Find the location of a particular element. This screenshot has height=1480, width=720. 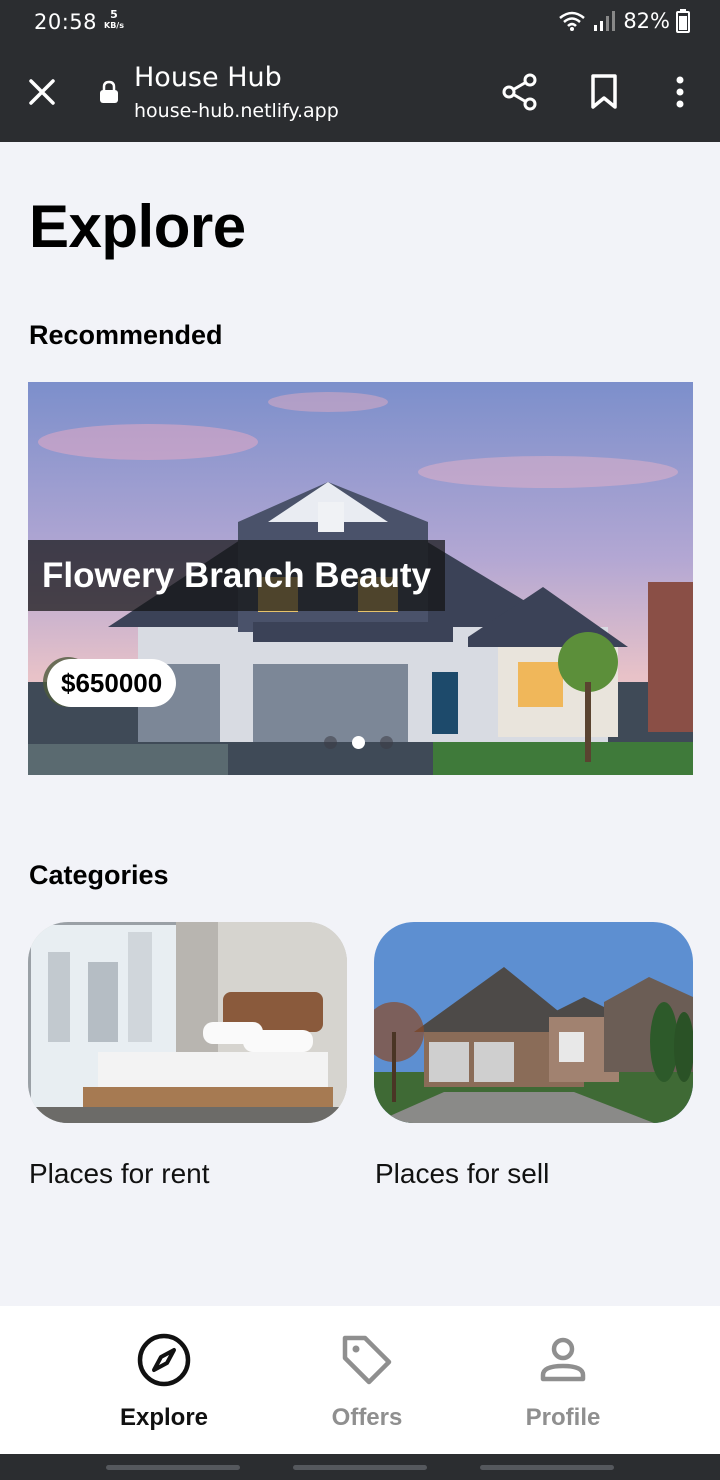

nav-offers: Offers is located at coordinates (367, 1381).